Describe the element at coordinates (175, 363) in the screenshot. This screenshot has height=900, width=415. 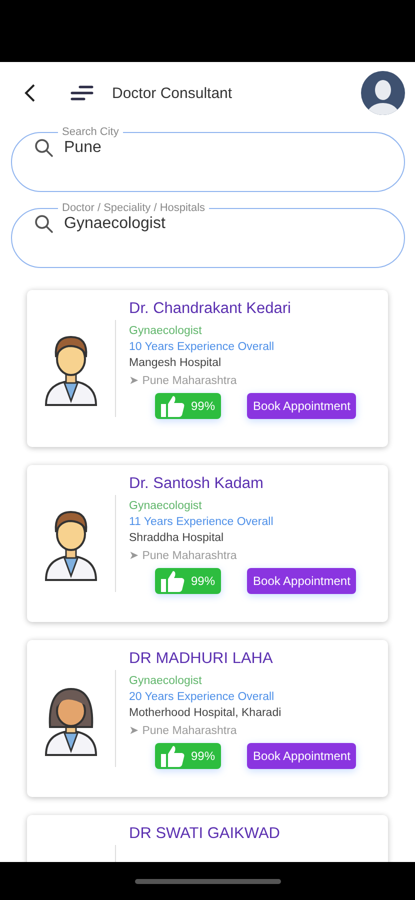
I see `hospital-name: Mangesh Hospital` at that location.